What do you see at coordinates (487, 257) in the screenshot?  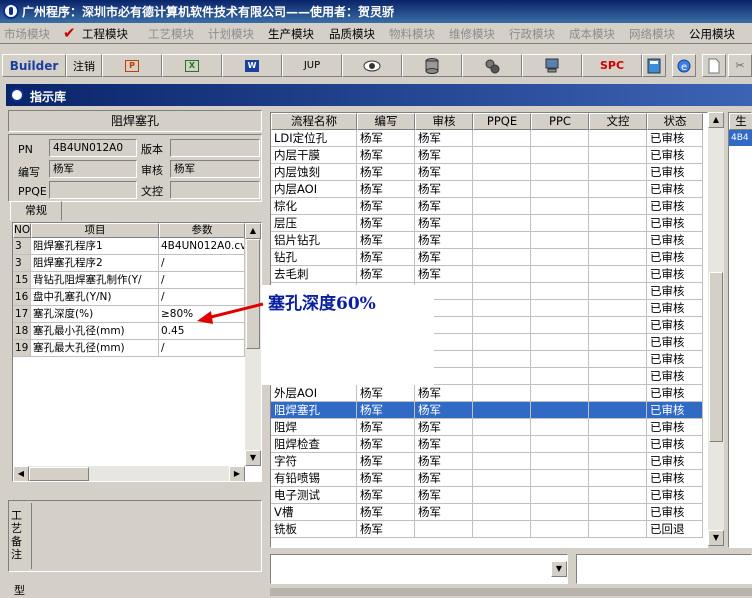 I see `process-row: 钻孔 杨军 杨军 已审核` at bounding box center [487, 257].